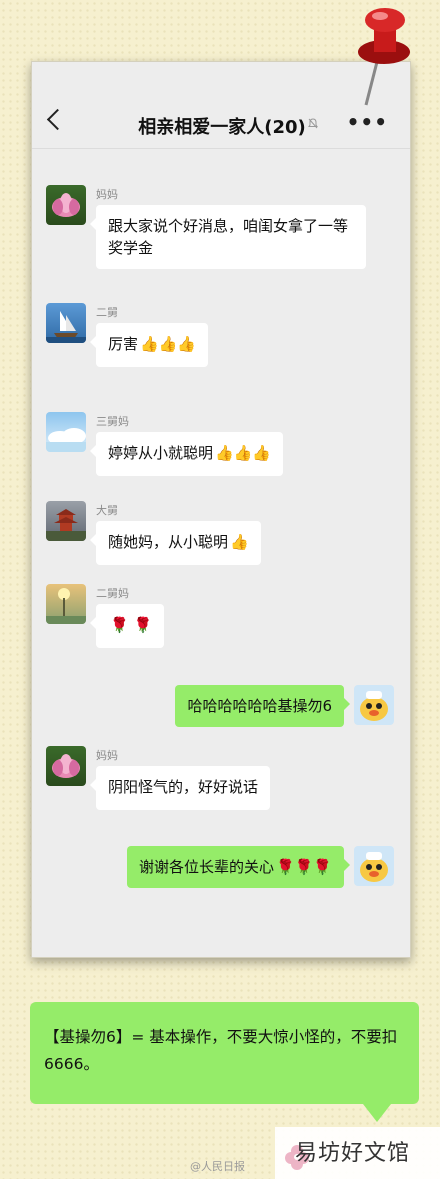  What do you see at coordinates (221, 1050) in the screenshot?
I see `note-text: 【基操勿6】= 基本操作，不要大惊小怪的，不要扣6666。` at bounding box center [221, 1050].